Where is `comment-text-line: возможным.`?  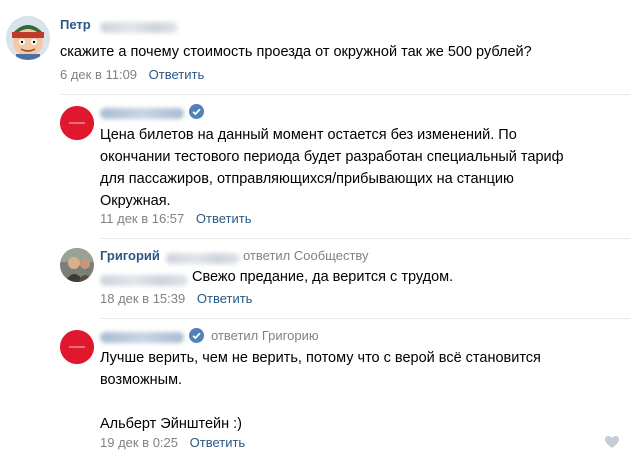
comment-text-line: возможным. is located at coordinates (141, 380).